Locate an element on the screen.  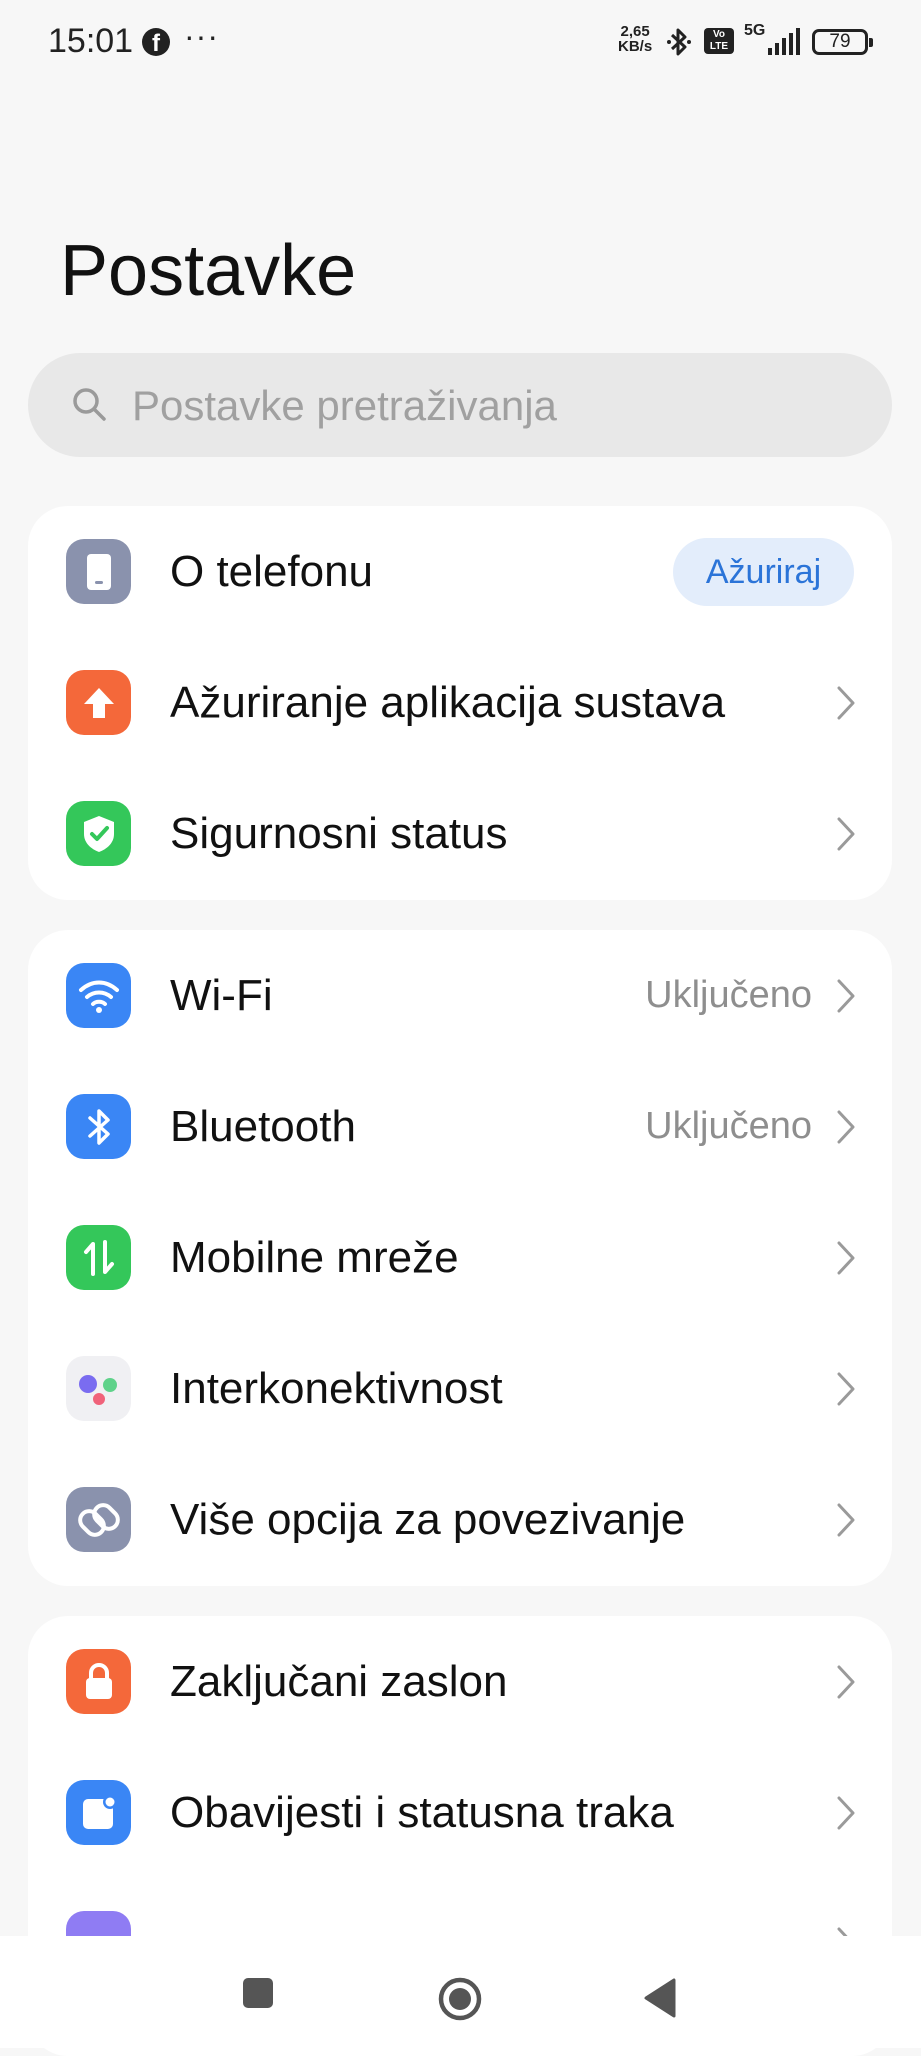
link-icon is located at coordinates (98, 1519).